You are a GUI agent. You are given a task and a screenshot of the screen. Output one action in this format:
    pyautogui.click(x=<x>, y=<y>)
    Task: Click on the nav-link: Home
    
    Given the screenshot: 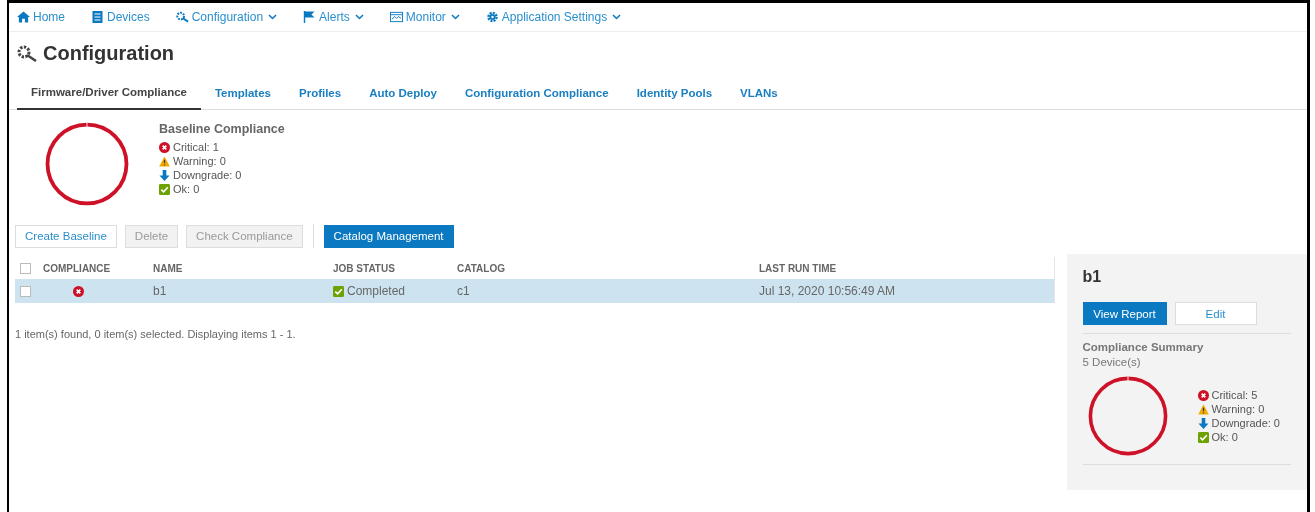 What is the action you would take?
    pyautogui.click(x=41, y=17)
    